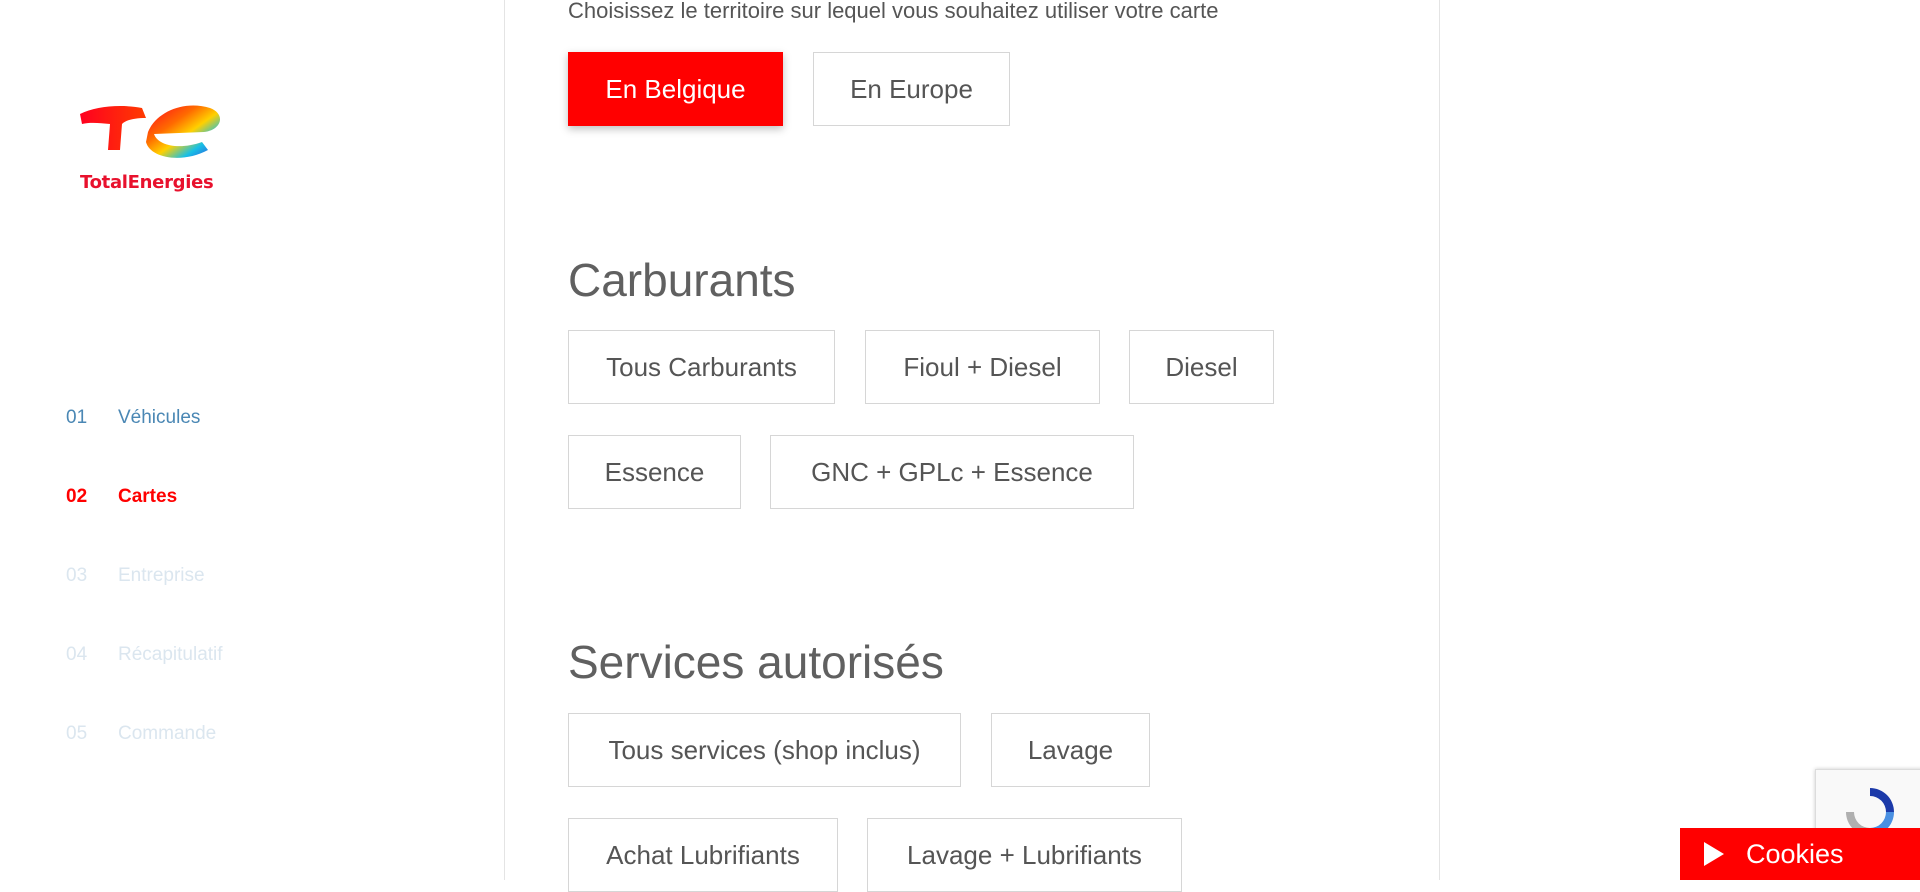 The height and width of the screenshot is (892, 1920). Describe the element at coordinates (911, 89) in the screenshot. I see `territory-europe-button: En Europe` at that location.